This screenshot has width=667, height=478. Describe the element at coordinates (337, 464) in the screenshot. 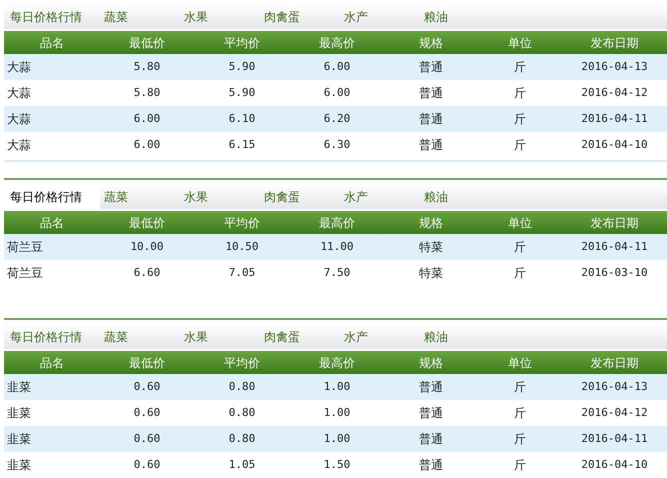

I see `table-cell-text: 1.50` at that location.